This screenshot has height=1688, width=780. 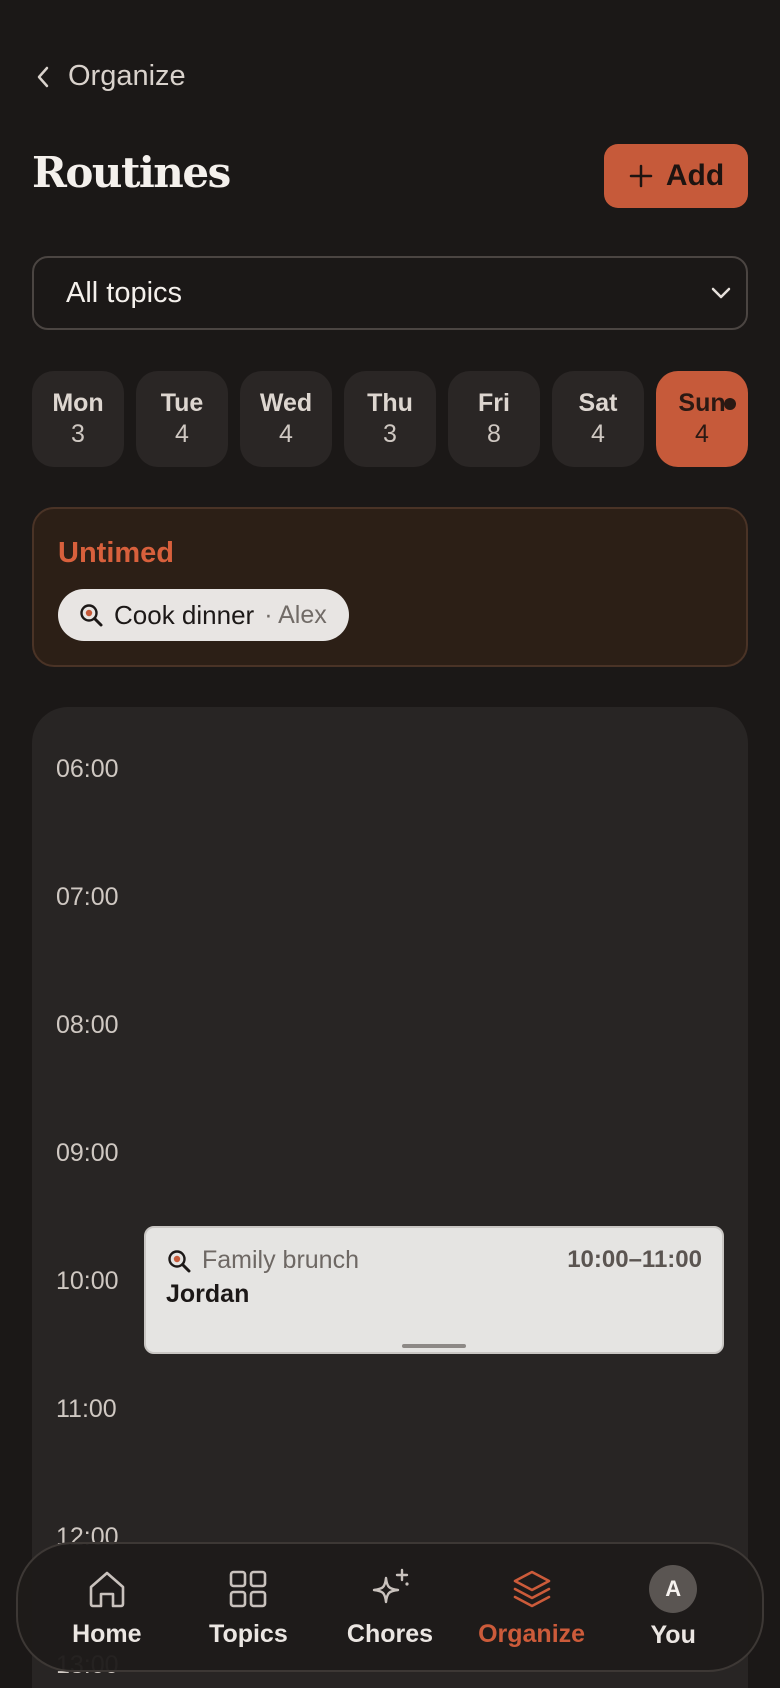 What do you see at coordinates (248, 1607) in the screenshot?
I see `nav-item-topics: Topics` at bounding box center [248, 1607].